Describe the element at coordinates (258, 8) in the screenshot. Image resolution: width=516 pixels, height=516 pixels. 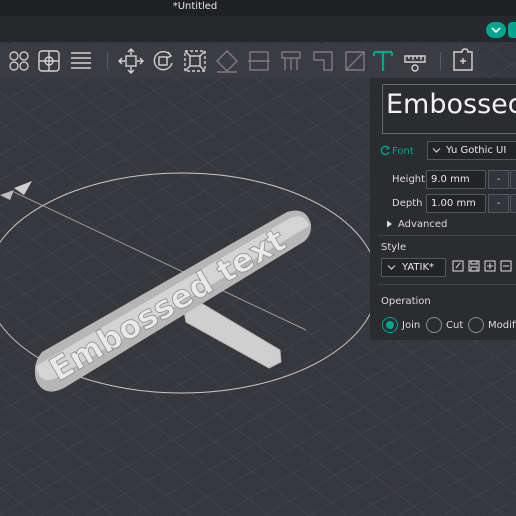
I see `title-bar: *Untitled` at that location.